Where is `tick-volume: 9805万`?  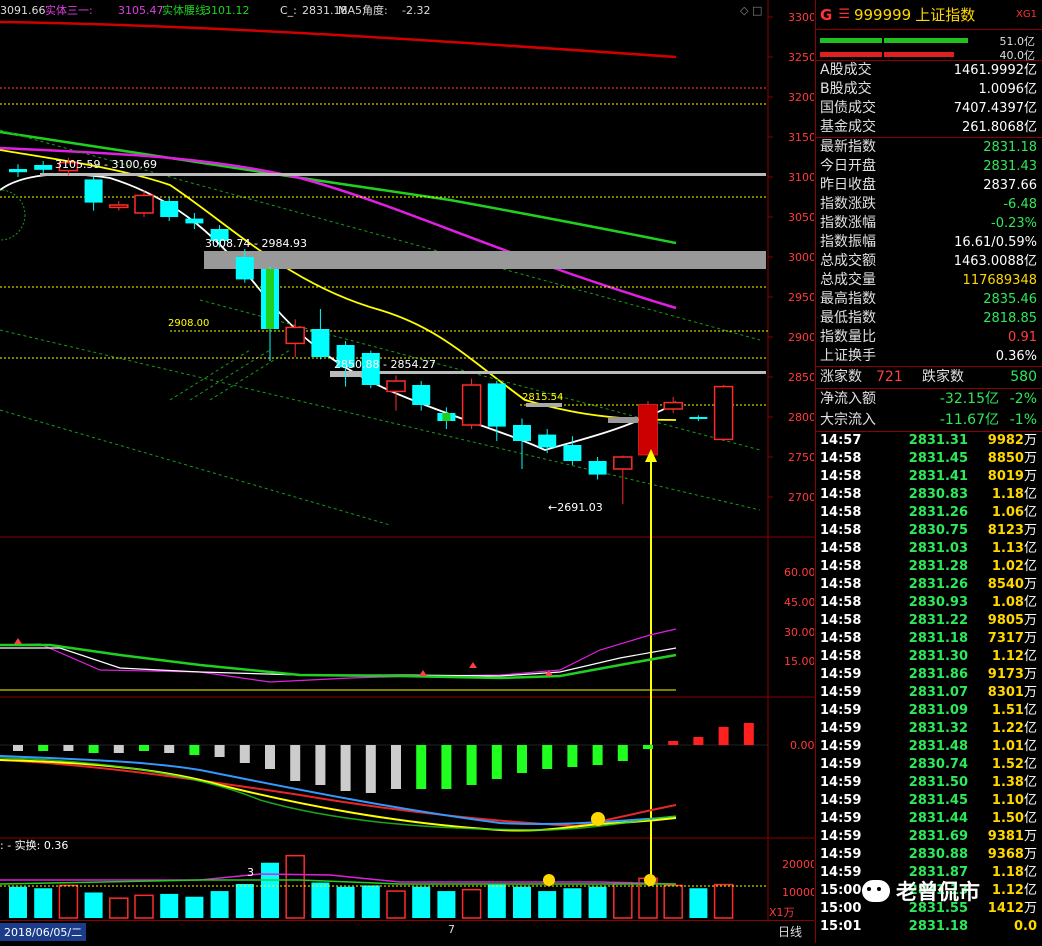 tick-volume: 9805万 is located at coordinates (1012, 620).